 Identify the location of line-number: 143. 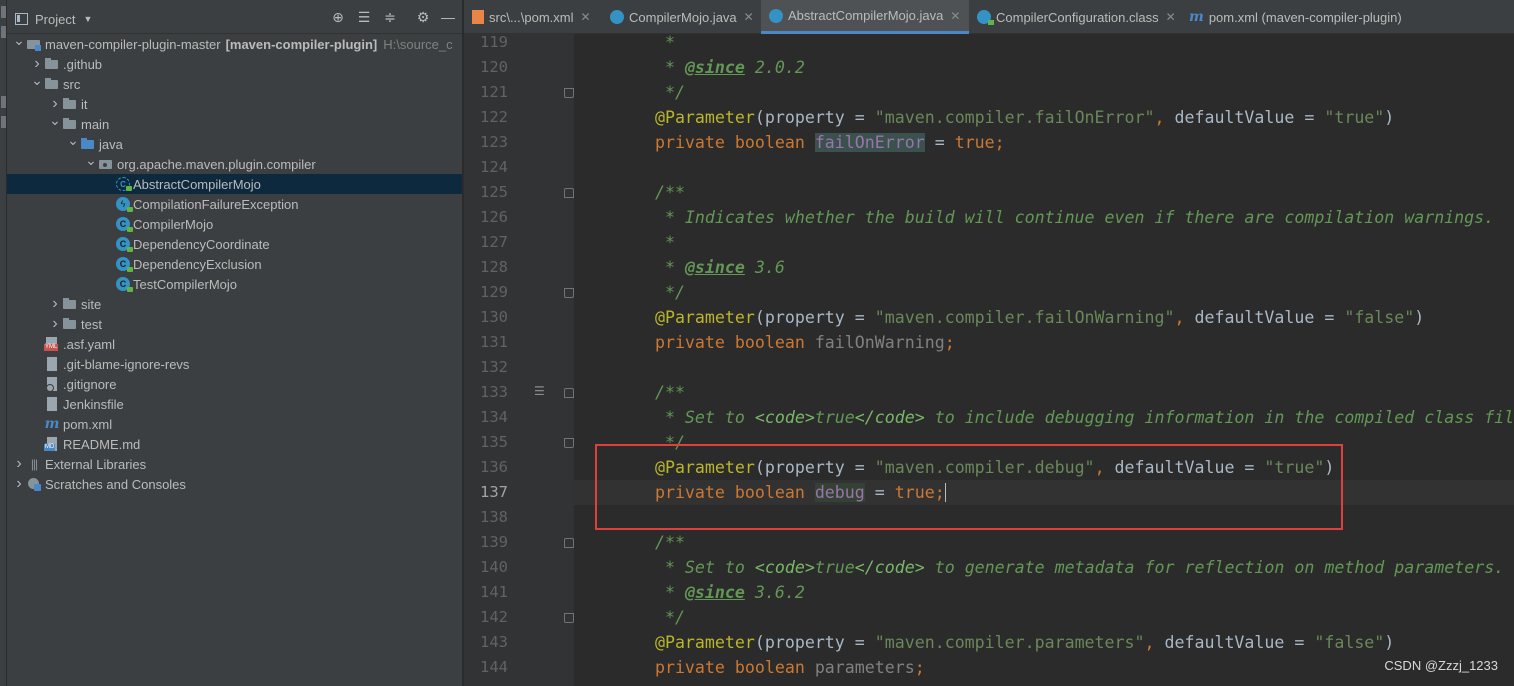
(494, 642).